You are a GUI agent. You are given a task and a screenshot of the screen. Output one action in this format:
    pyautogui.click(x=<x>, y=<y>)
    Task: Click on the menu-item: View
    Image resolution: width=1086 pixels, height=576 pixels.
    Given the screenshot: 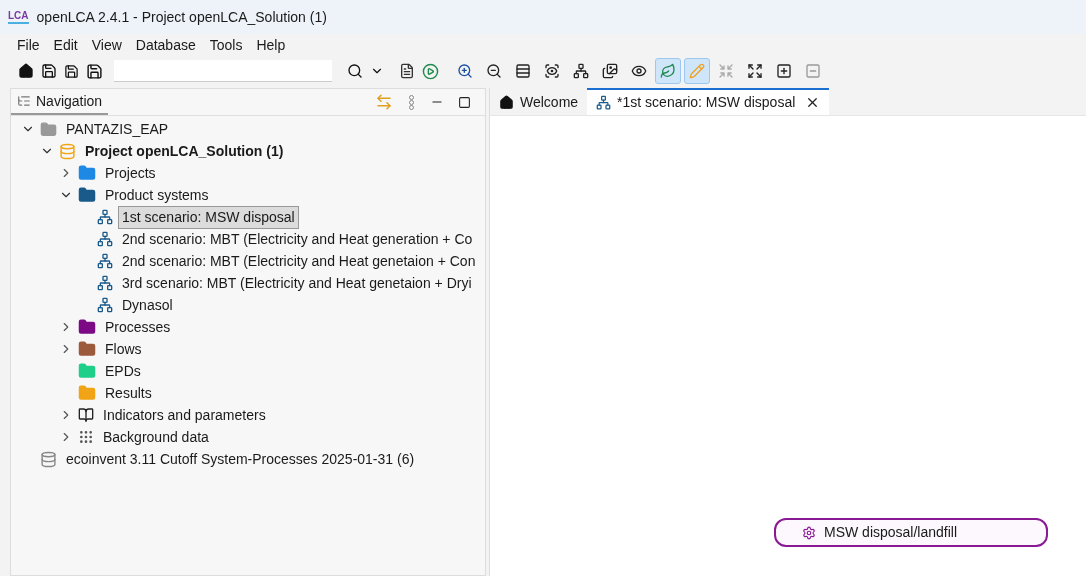 What is the action you would take?
    pyautogui.click(x=106, y=45)
    